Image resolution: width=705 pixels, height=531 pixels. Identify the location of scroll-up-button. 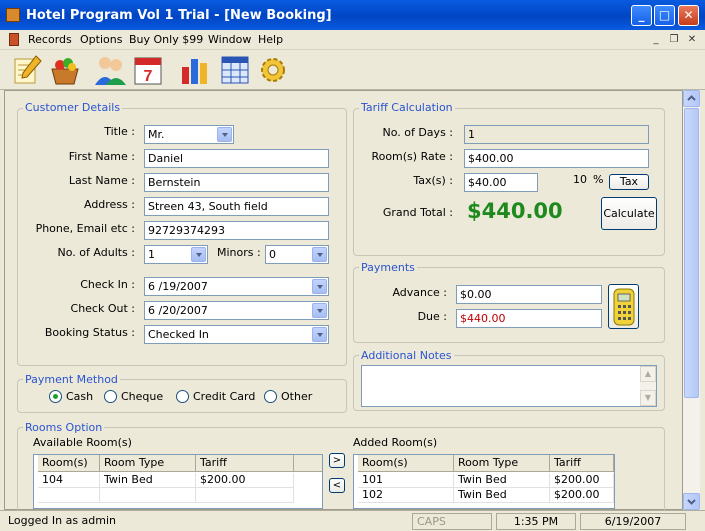
(691, 98).